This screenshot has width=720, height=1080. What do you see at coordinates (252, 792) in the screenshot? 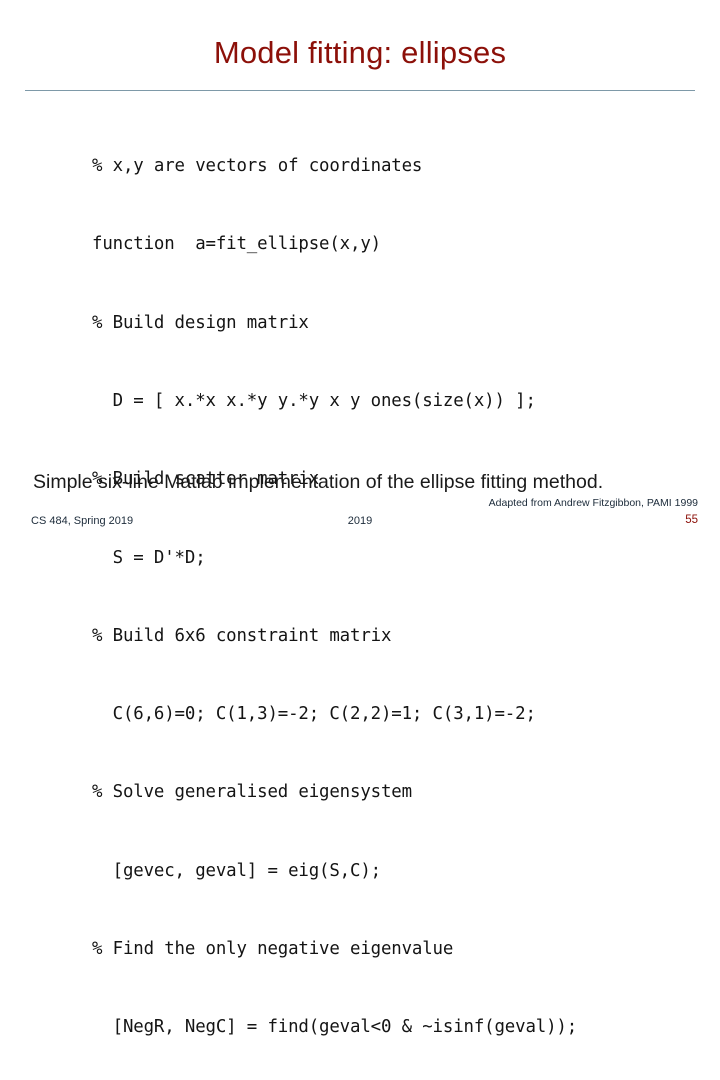
I see `code-line: % Solve generalised eigensystem` at bounding box center [252, 792].